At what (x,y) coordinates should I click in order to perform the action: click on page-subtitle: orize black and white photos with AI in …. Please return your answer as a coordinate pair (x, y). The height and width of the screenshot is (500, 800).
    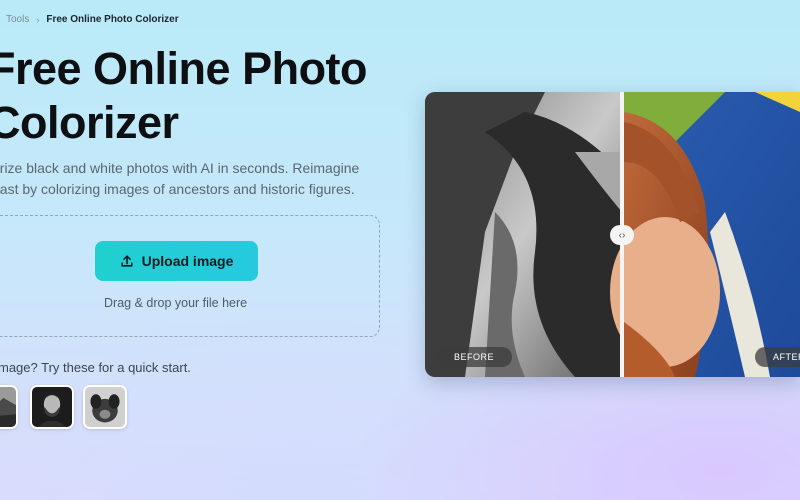
    Looking at the image, I should click on (196, 179).